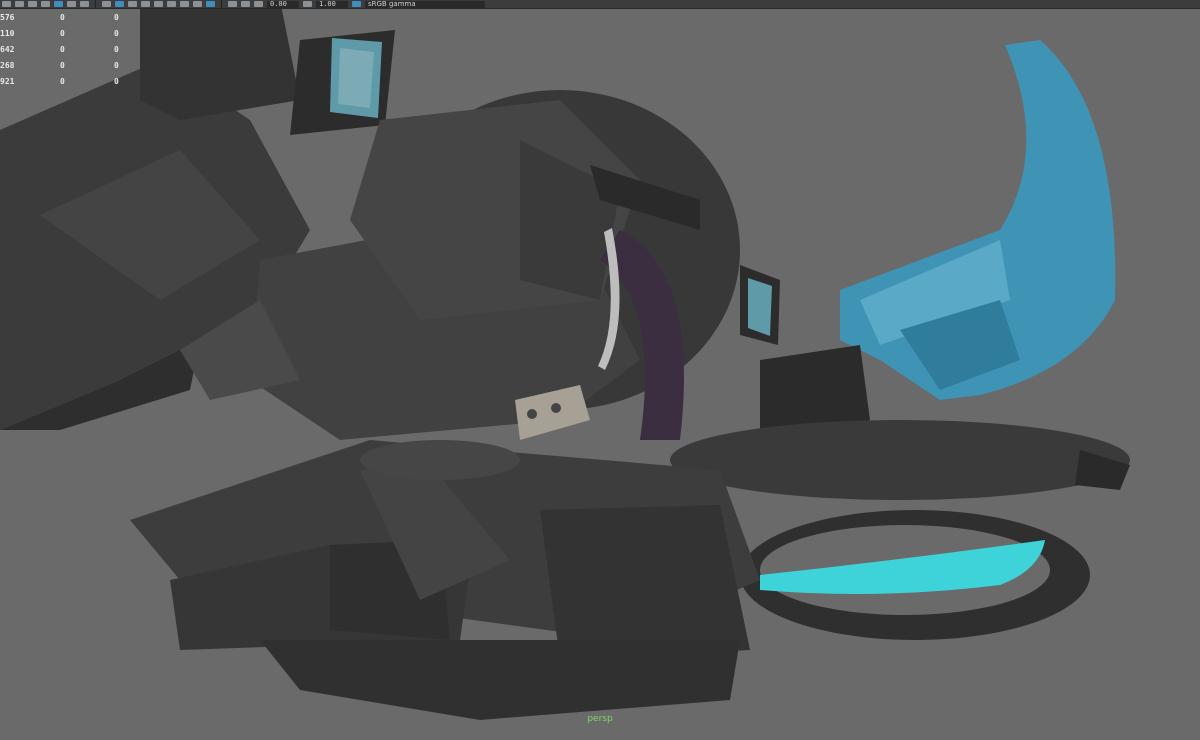 The width and height of the screenshot is (1200, 740). I want to click on select-icon, so click(6, 4).